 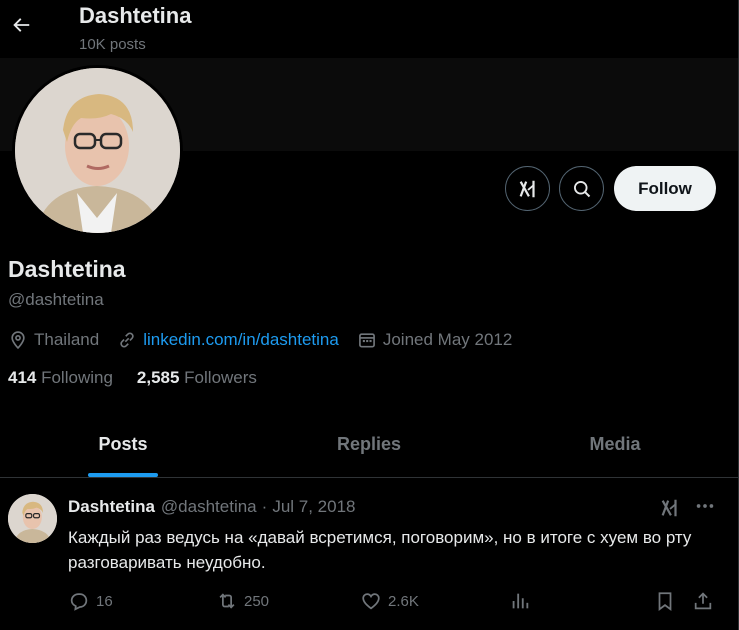 I want to click on views-button, so click(x=523, y=601).